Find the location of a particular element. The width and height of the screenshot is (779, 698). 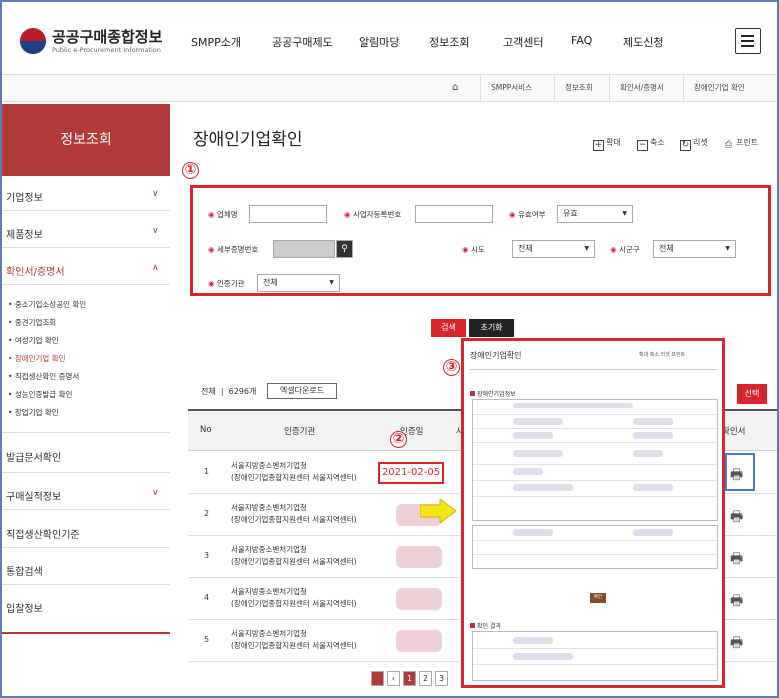

row-no: 1 is located at coordinates (207, 471).